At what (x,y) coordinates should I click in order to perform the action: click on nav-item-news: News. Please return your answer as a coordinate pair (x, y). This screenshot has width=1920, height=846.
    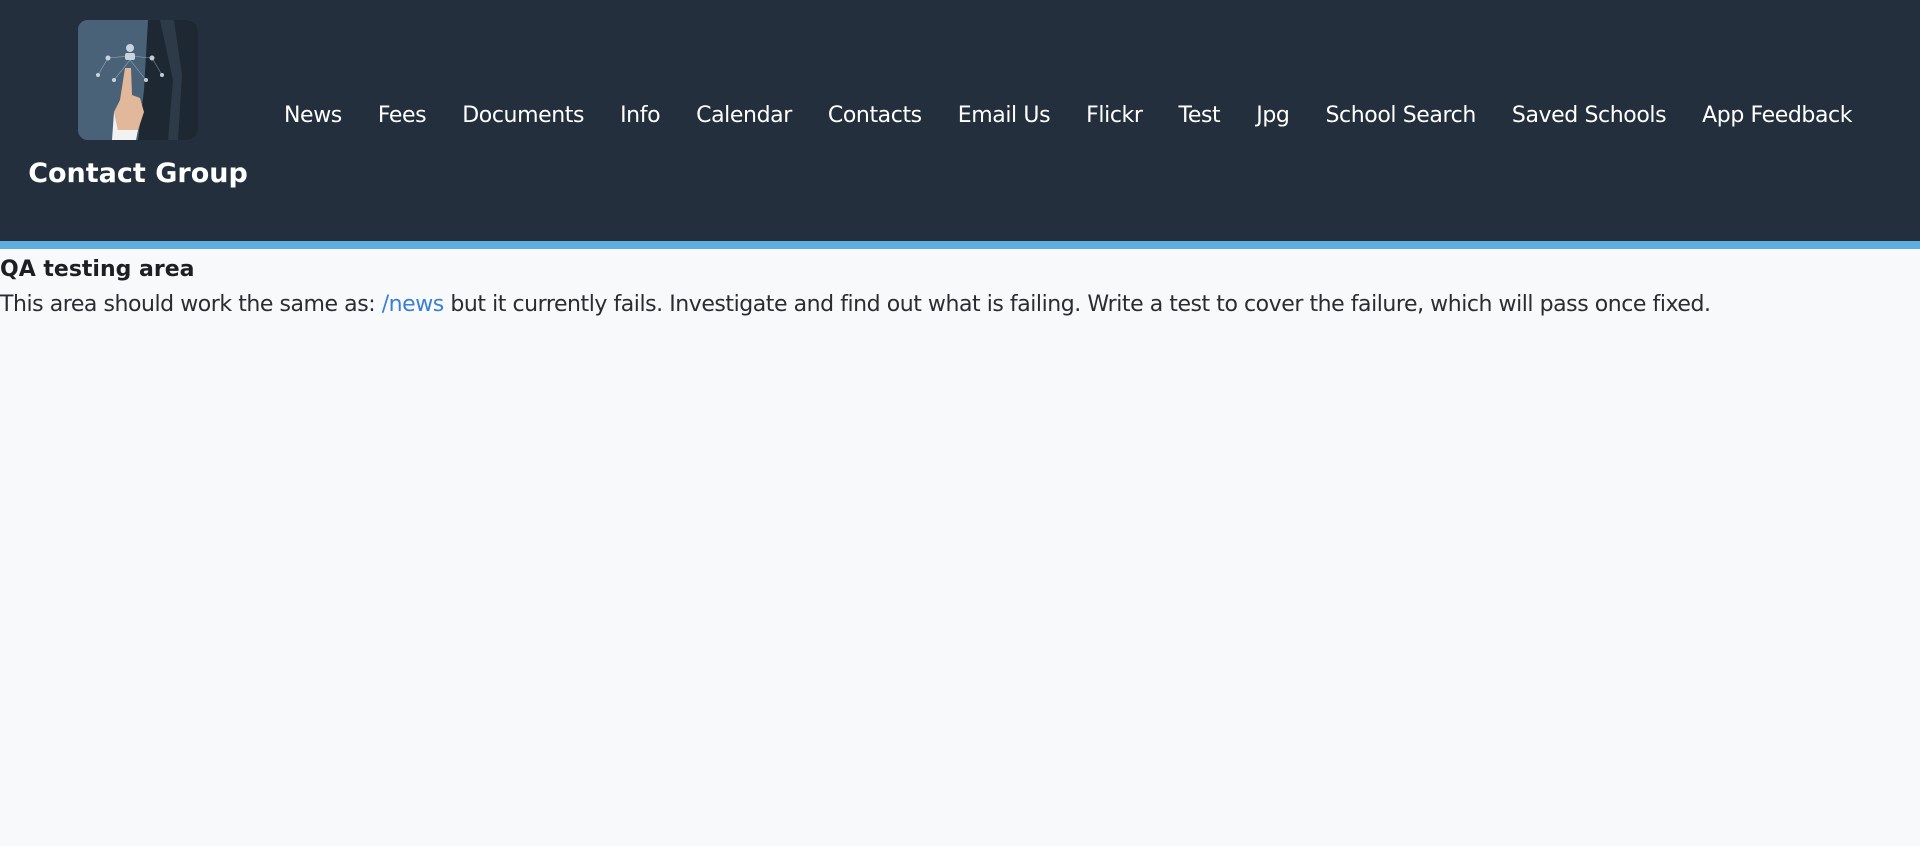
    Looking at the image, I should click on (313, 116).